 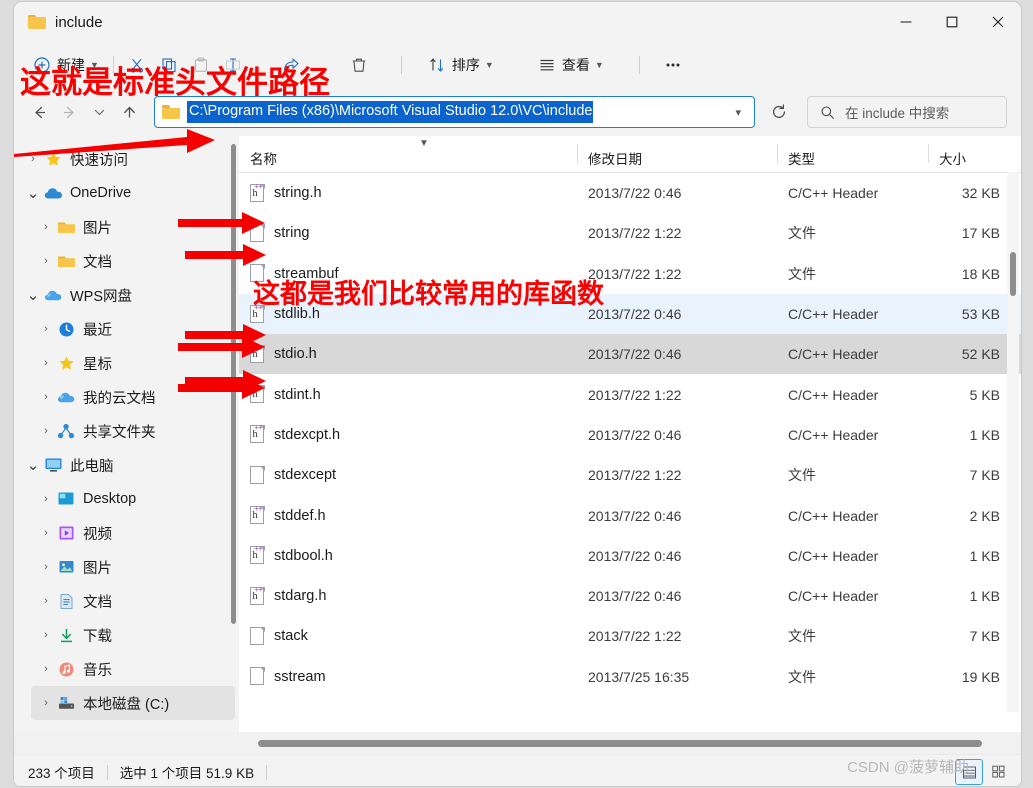 I want to click on sidebar-item-1: ⌄ OneDrive, so click(x=126, y=193).